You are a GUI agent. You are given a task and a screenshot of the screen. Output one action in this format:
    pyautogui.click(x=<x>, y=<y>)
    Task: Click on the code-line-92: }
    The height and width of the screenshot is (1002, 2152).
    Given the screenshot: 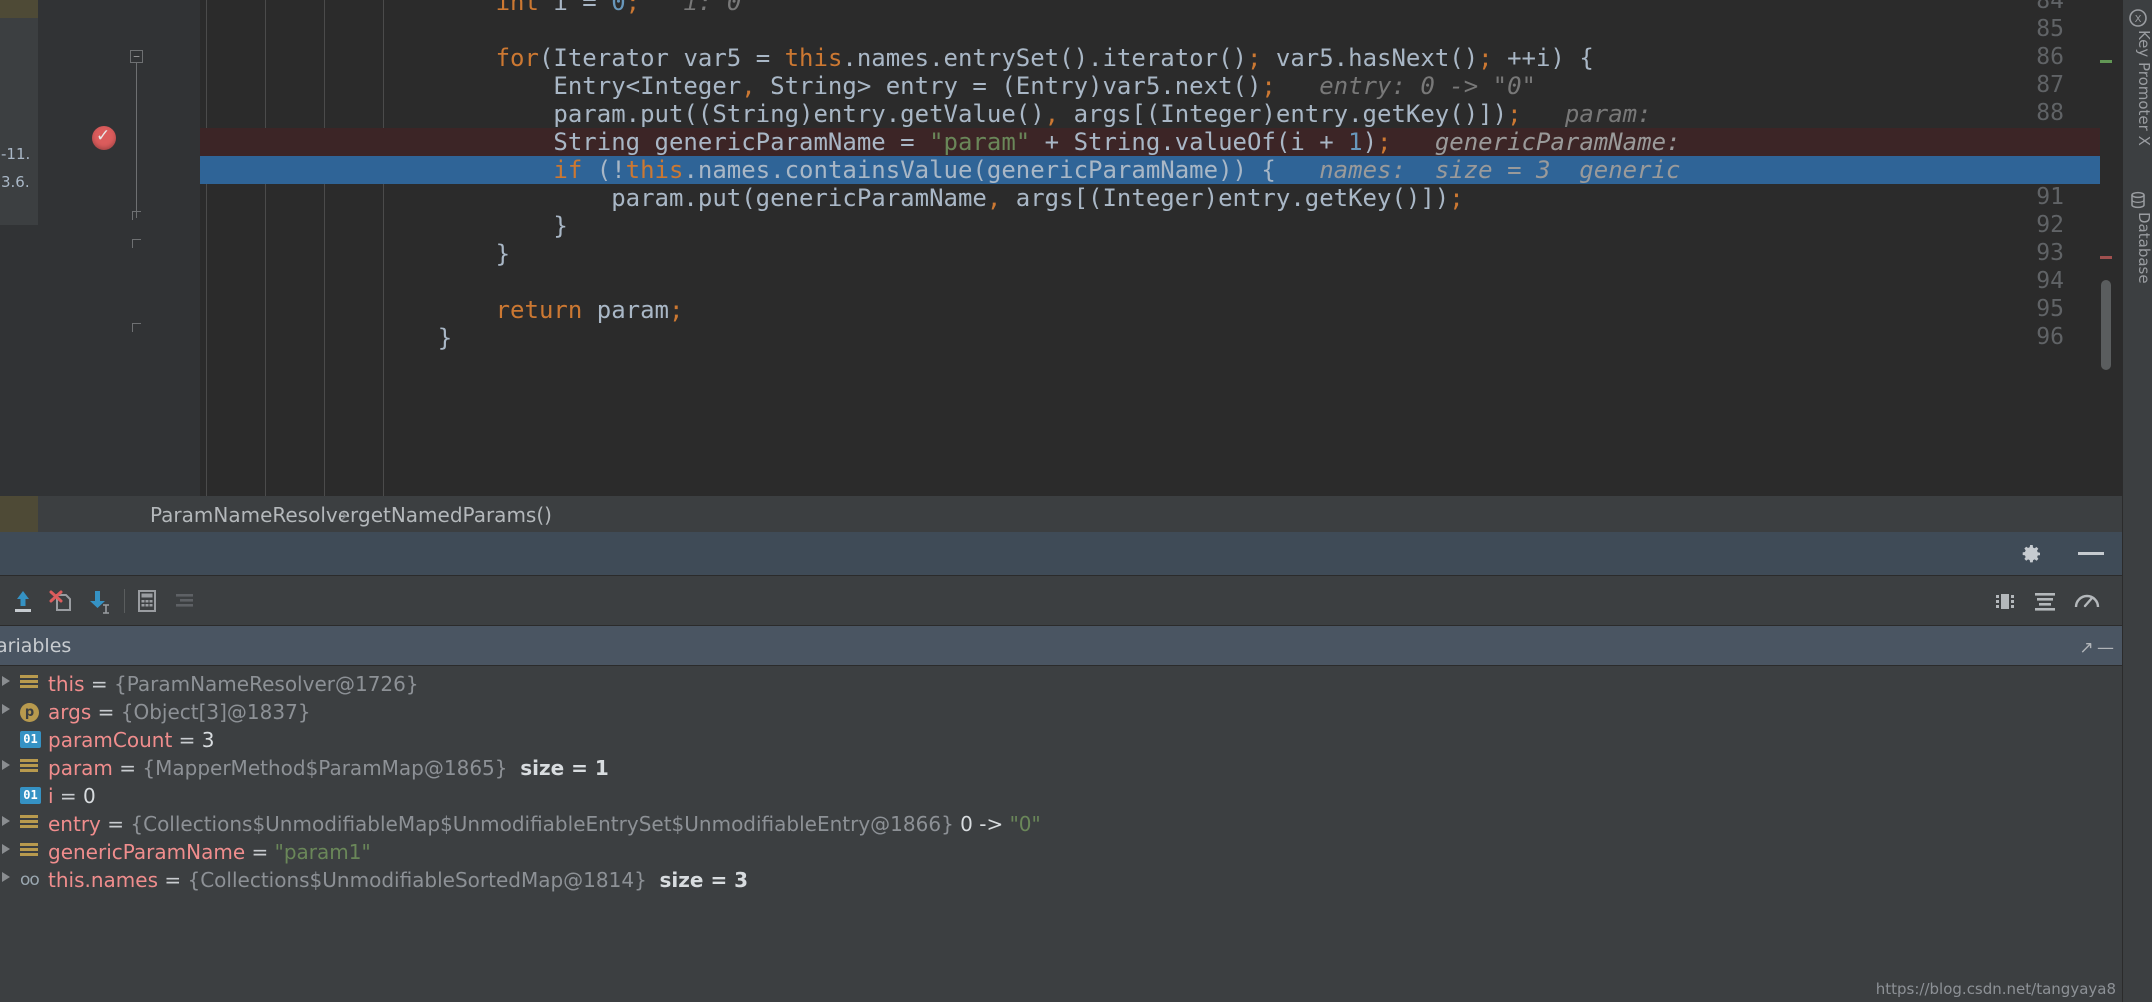 What is the action you would take?
    pyautogui.click(x=1150, y=226)
    